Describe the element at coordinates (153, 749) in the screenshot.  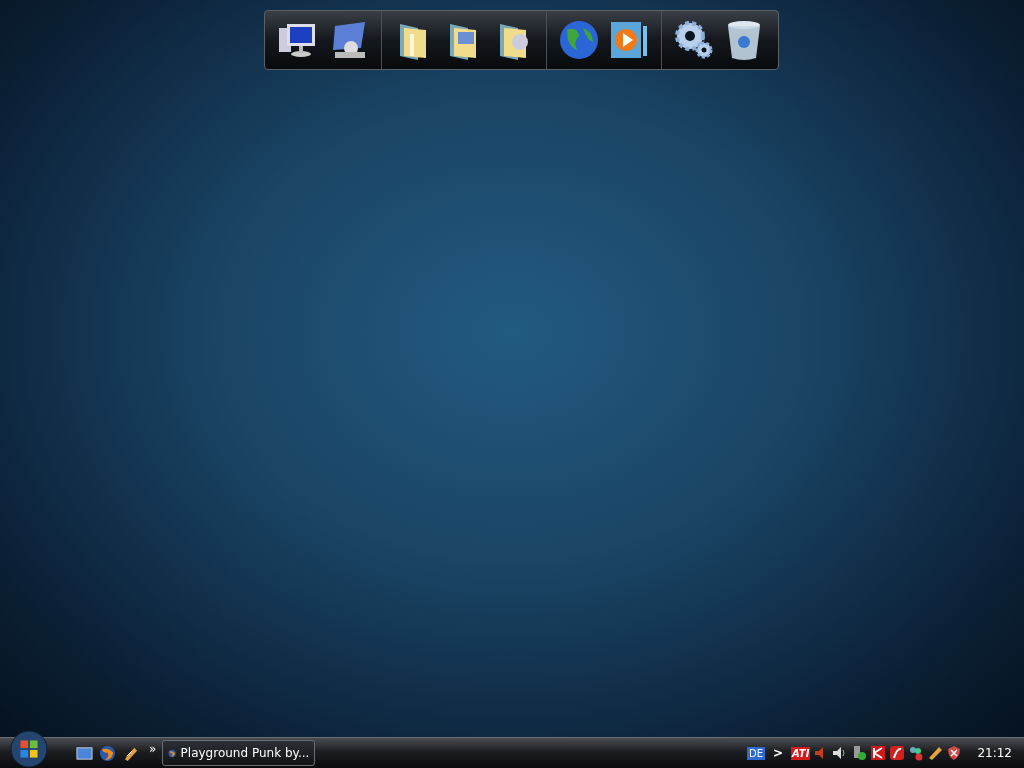
I see `more-chevron: »` at that location.